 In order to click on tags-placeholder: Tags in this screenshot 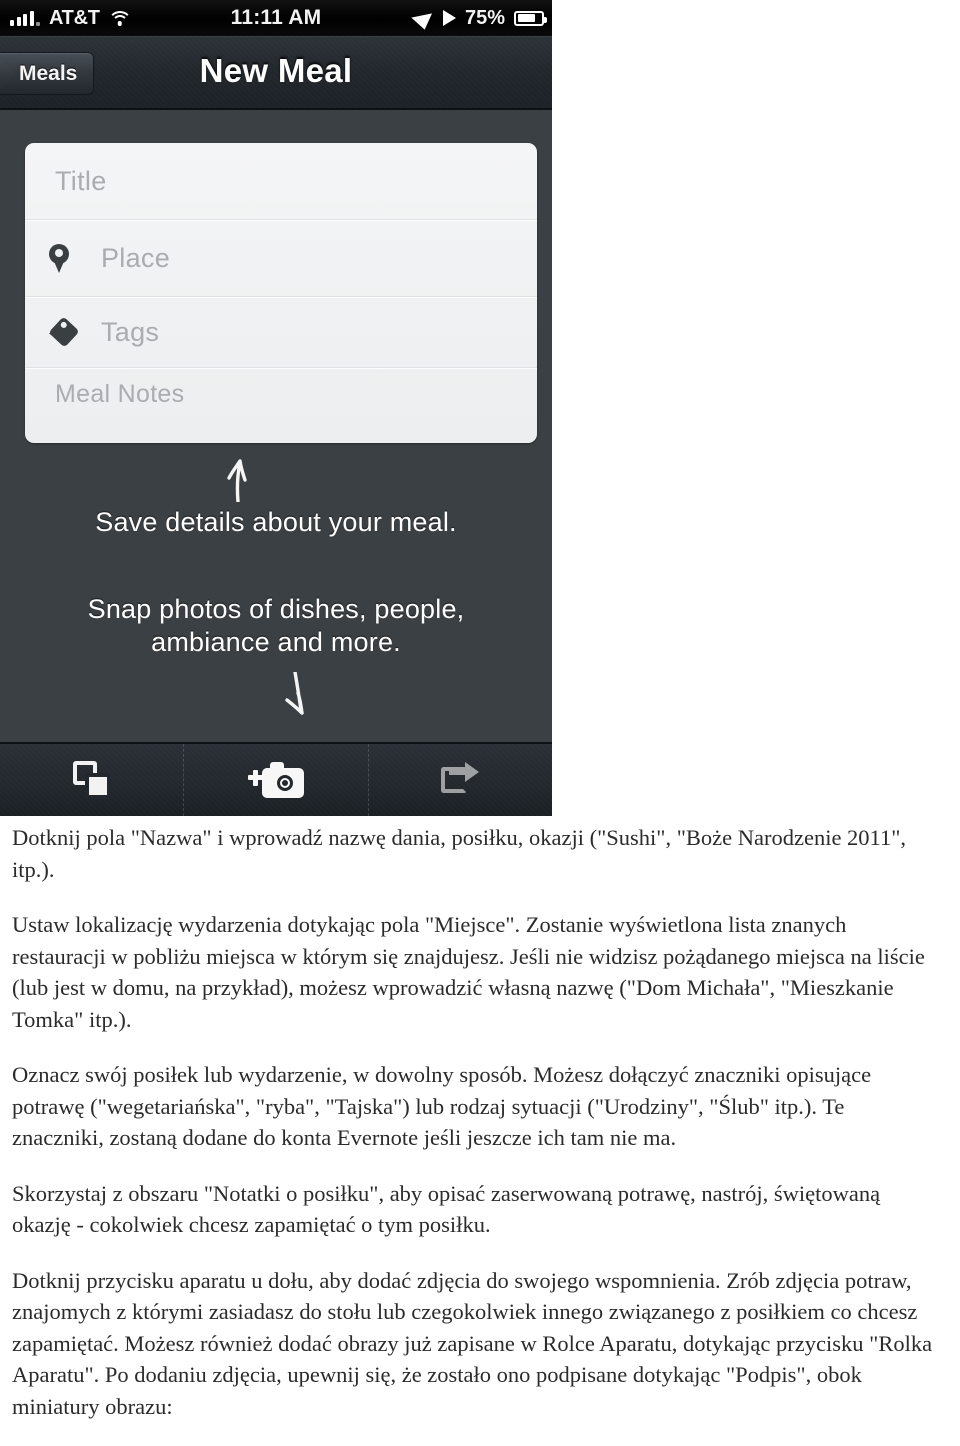, I will do `click(130, 331)`.